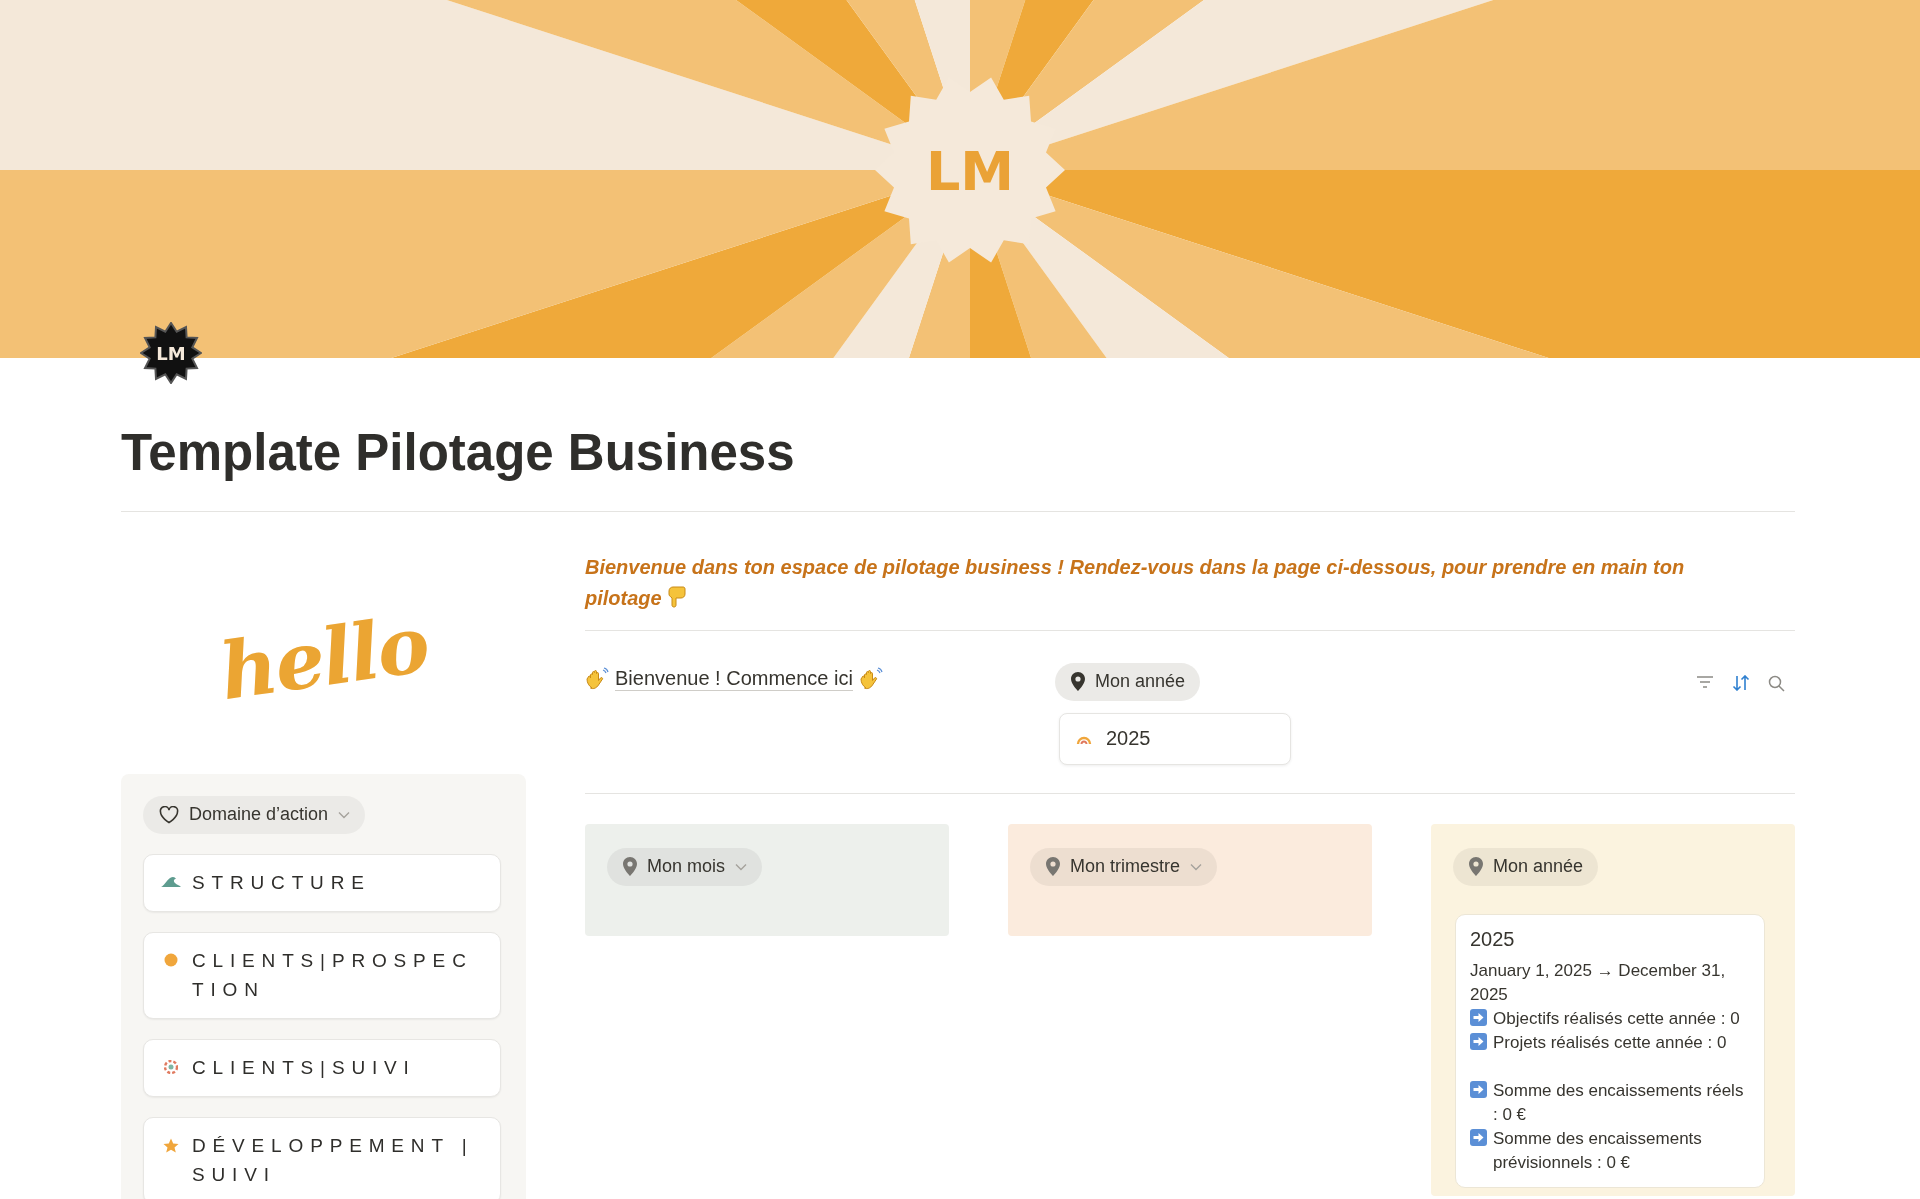 This screenshot has width=1920, height=1199. What do you see at coordinates (1124, 866) in the screenshot?
I see `group-header-pill: Mon trimestre` at bounding box center [1124, 866].